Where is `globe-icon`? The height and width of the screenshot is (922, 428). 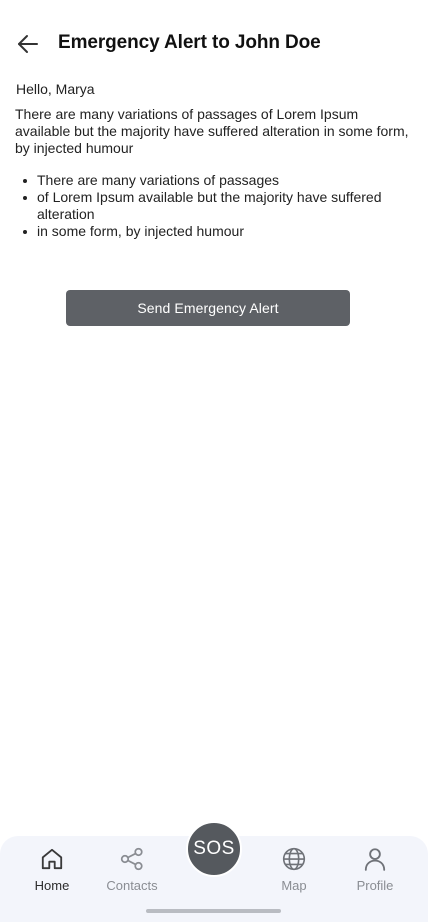
globe-icon is located at coordinates (294, 859).